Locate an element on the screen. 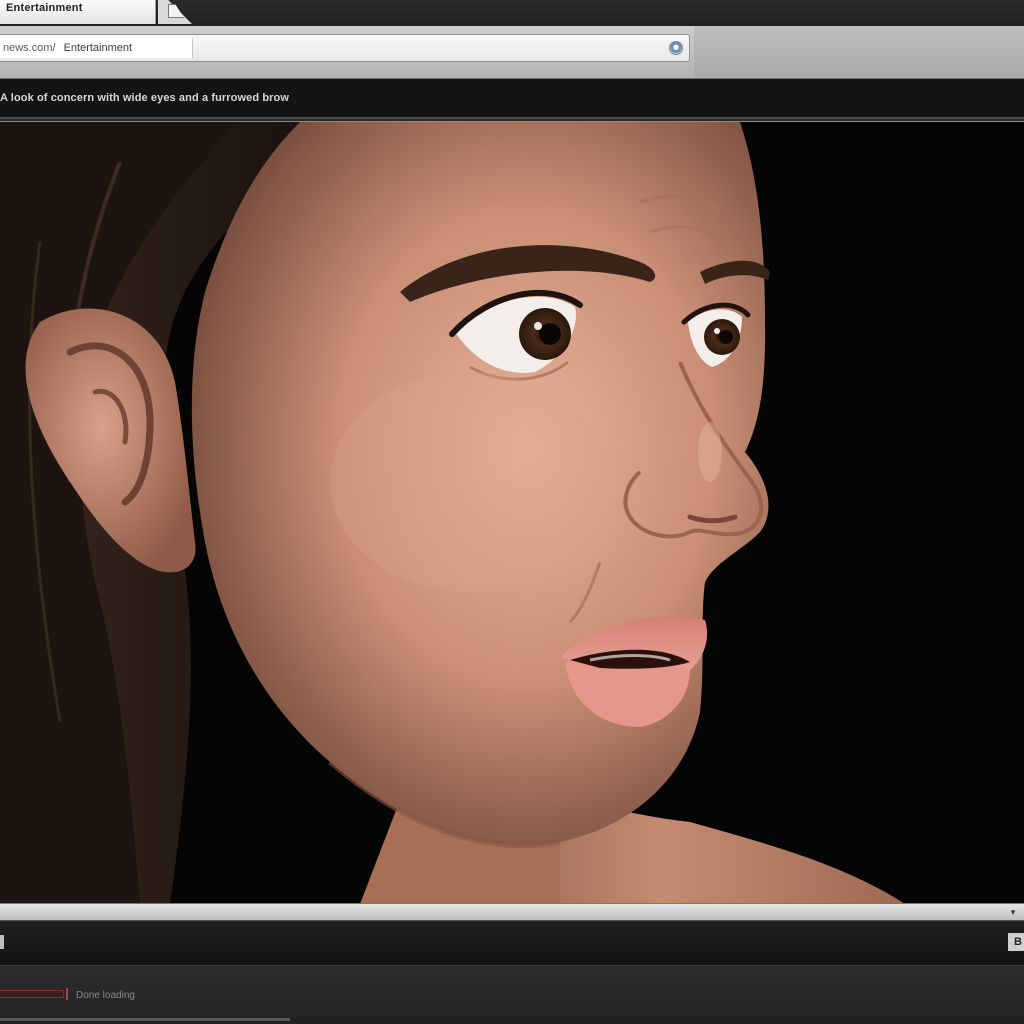  new-tab-icon is located at coordinates (176, 11).